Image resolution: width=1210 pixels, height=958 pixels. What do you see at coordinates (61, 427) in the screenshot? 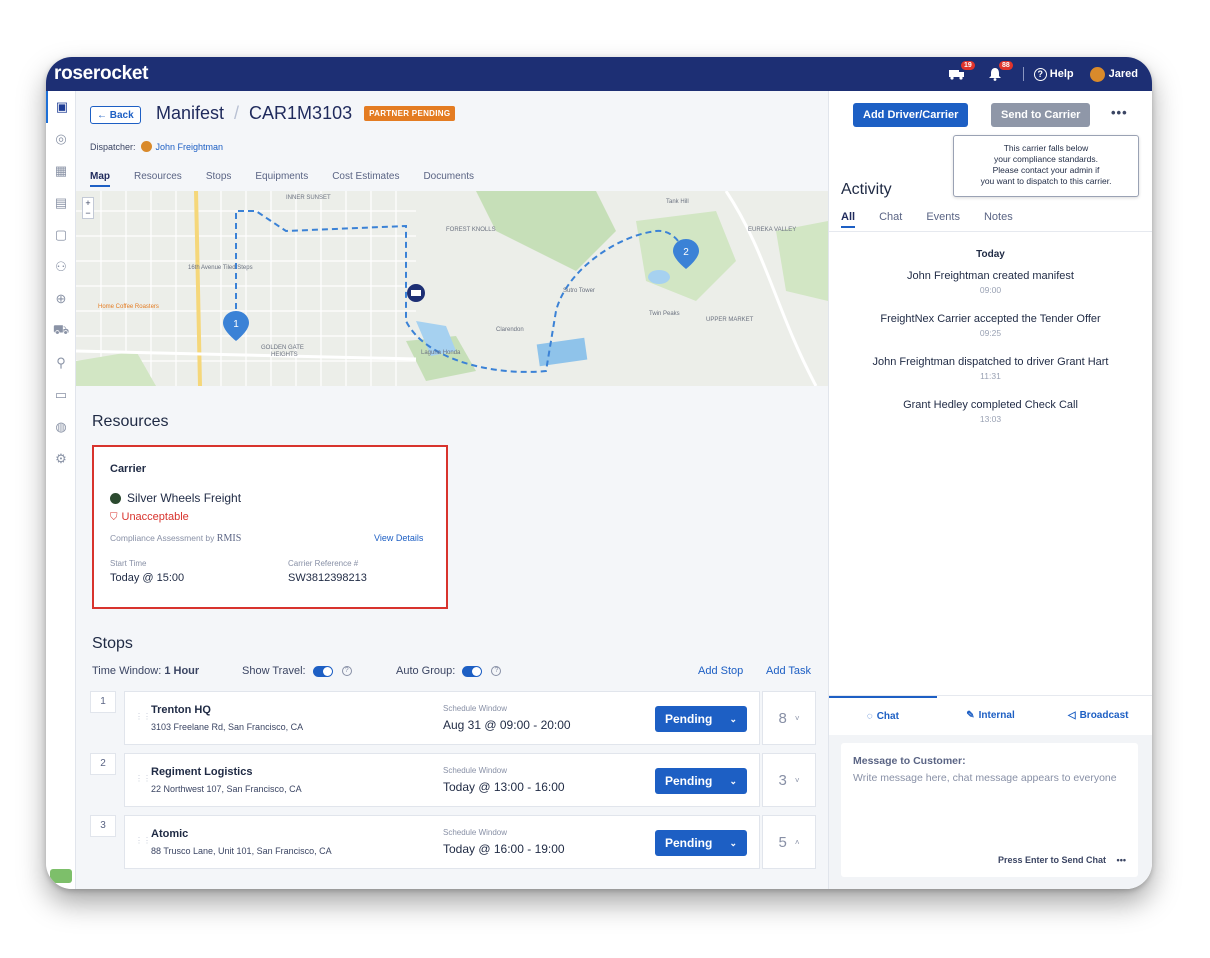
I see `sidebar-item-reports: ◍` at bounding box center [61, 427].